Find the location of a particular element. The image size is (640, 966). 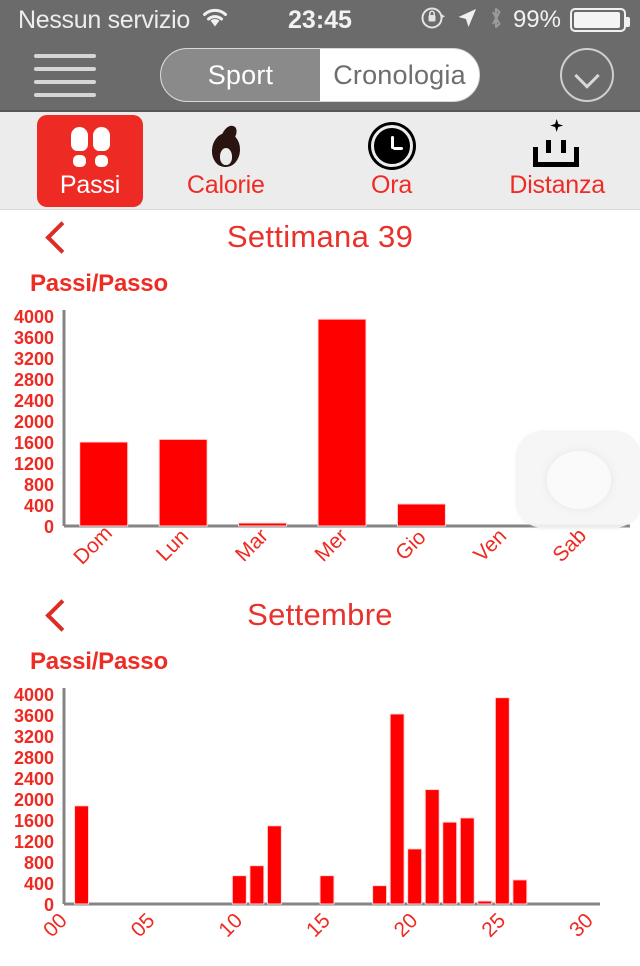

svg-text: 10 is located at coordinates (230, 925).